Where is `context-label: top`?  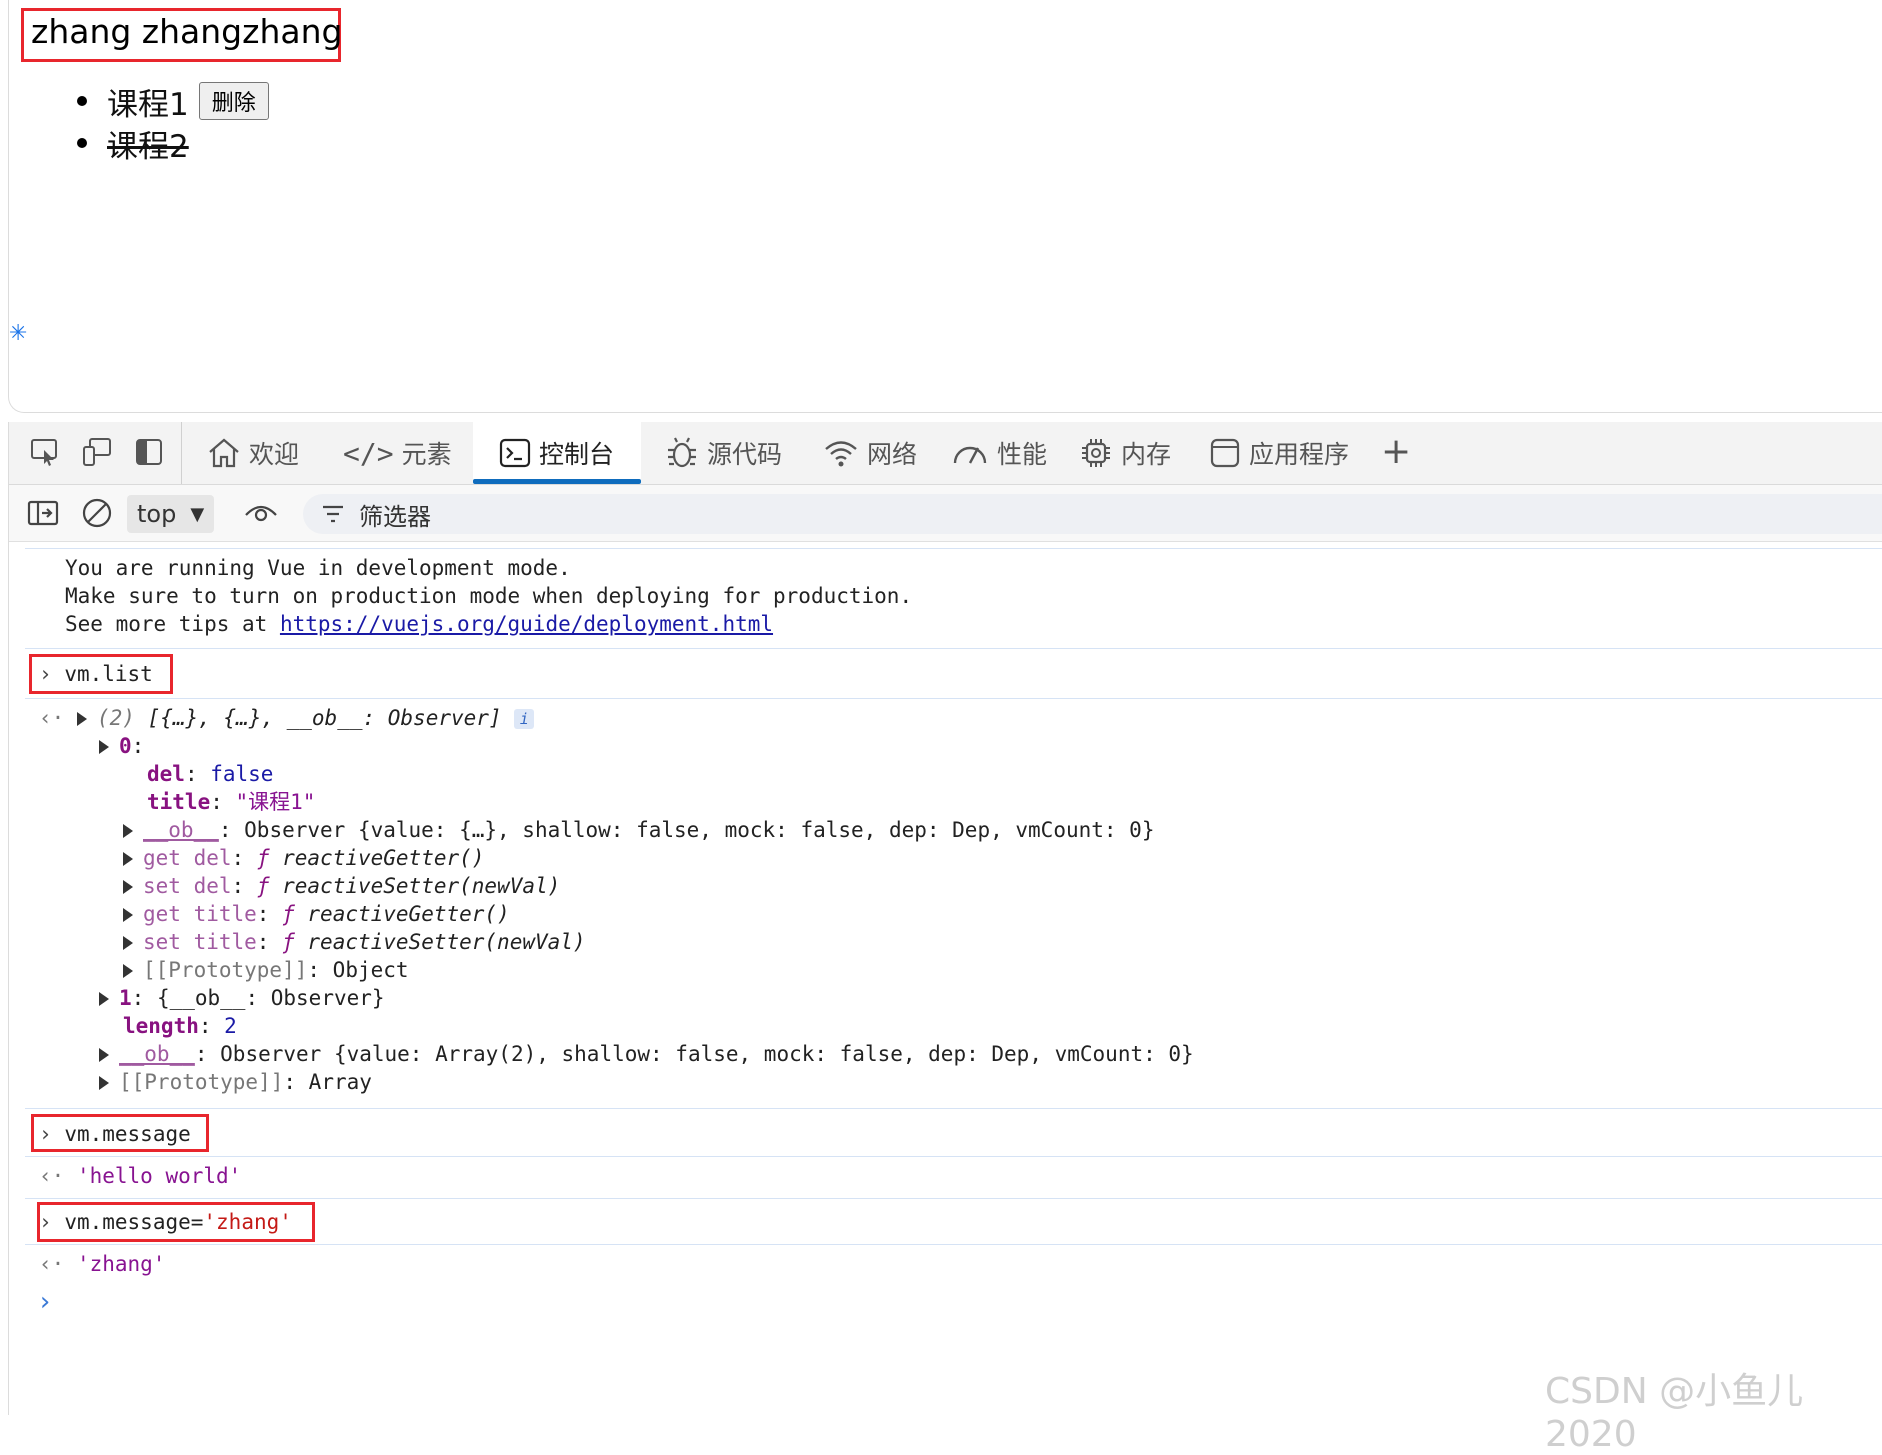 context-label: top is located at coordinates (157, 514).